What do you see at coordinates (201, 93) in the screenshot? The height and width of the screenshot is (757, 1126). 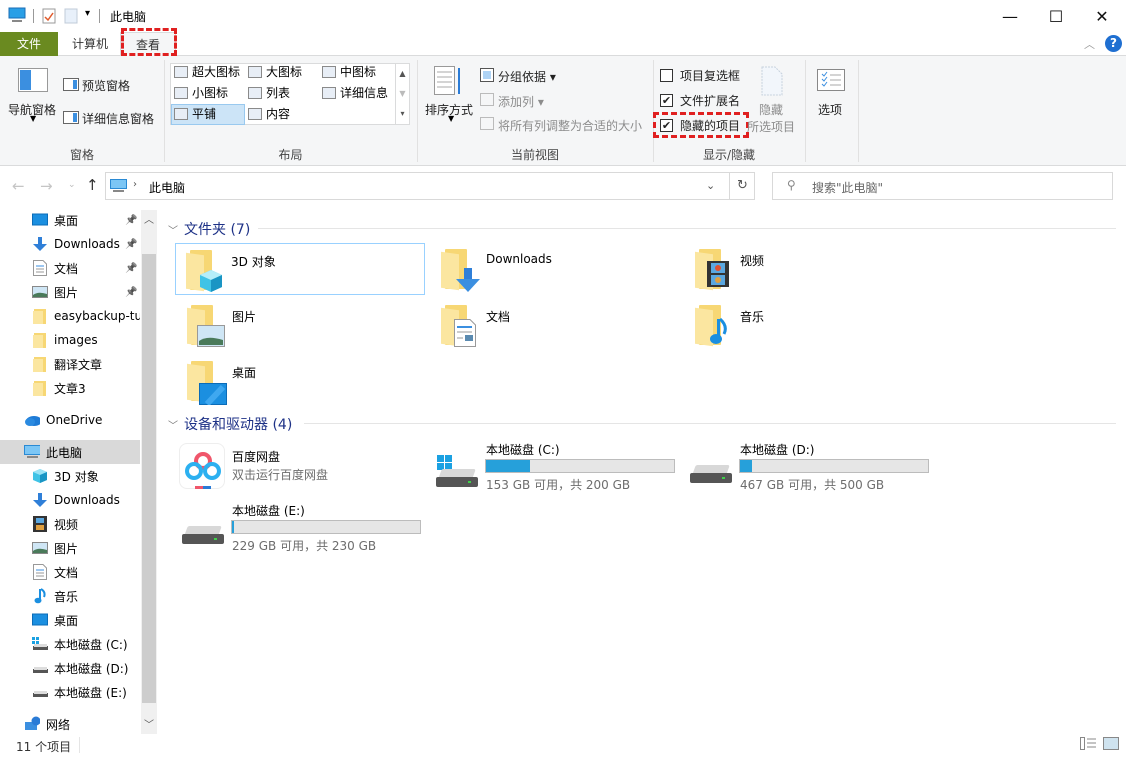 I see `layout-small-icons: 小图标` at bounding box center [201, 93].